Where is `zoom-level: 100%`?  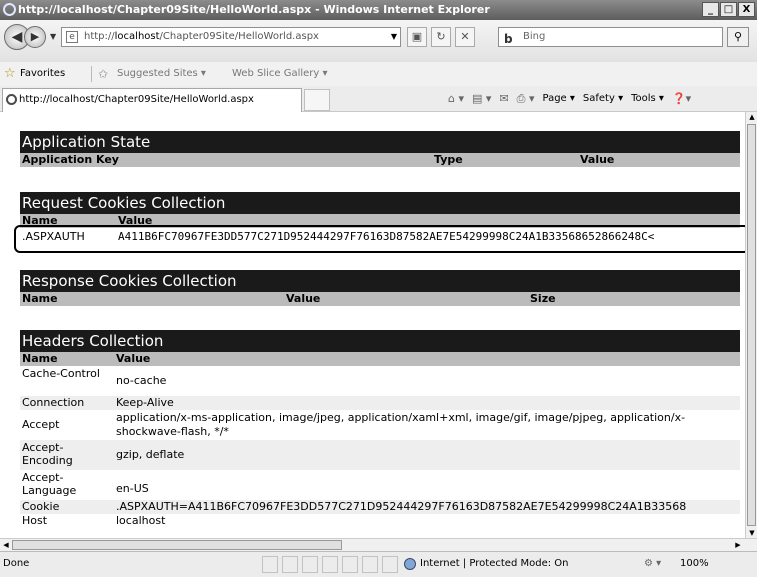 zoom-level: 100% is located at coordinates (694, 564).